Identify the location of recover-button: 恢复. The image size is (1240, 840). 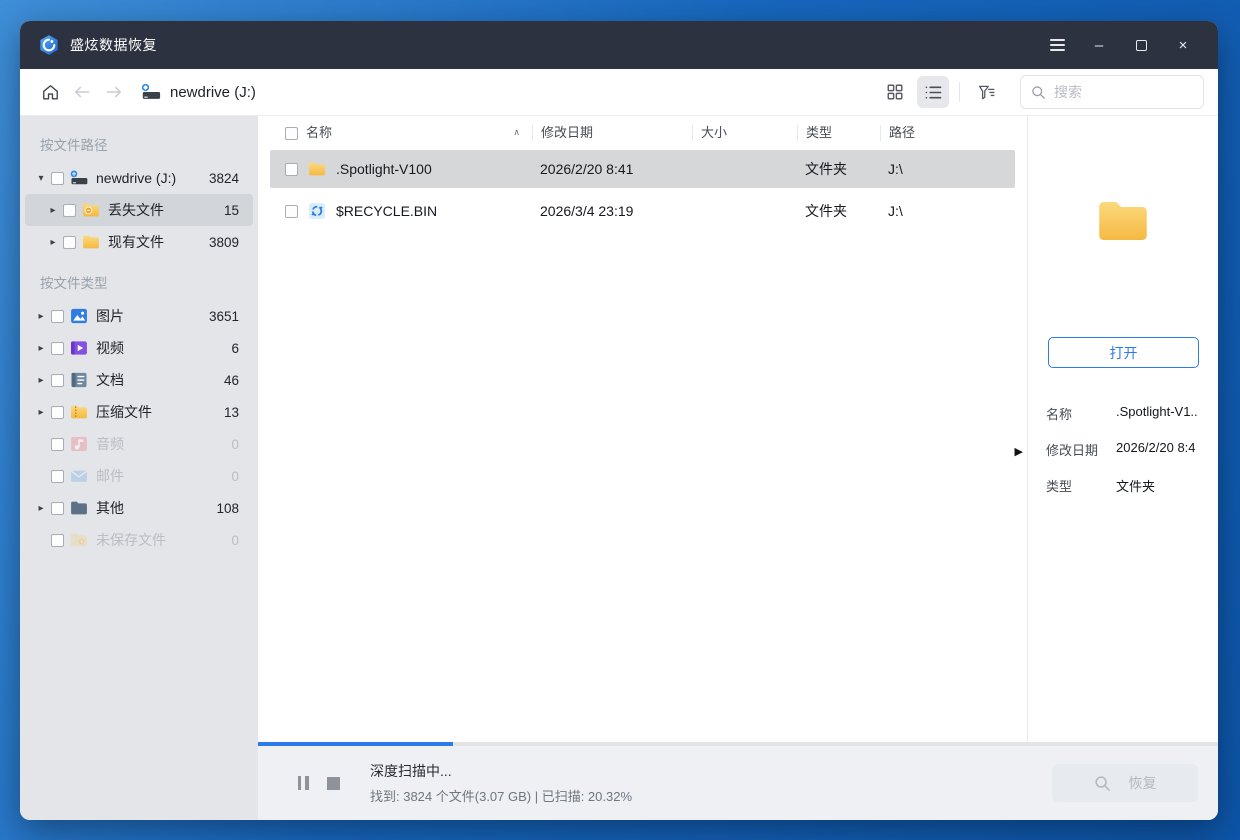
(1125, 783).